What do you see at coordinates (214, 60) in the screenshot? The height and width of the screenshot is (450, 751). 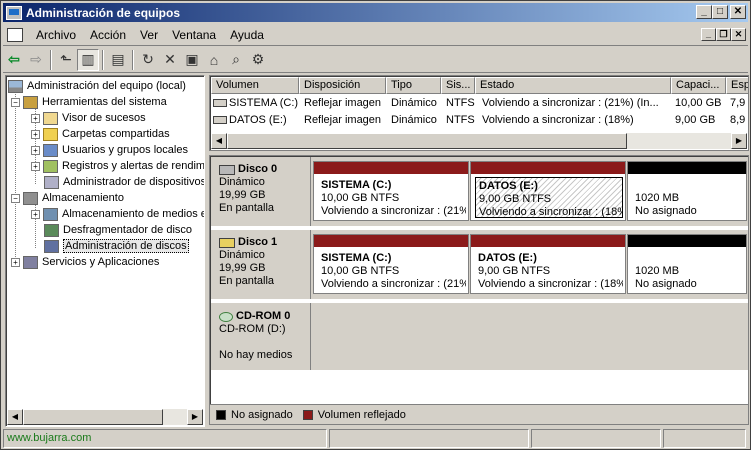 I see `open-folder-icon: ⌂` at bounding box center [214, 60].